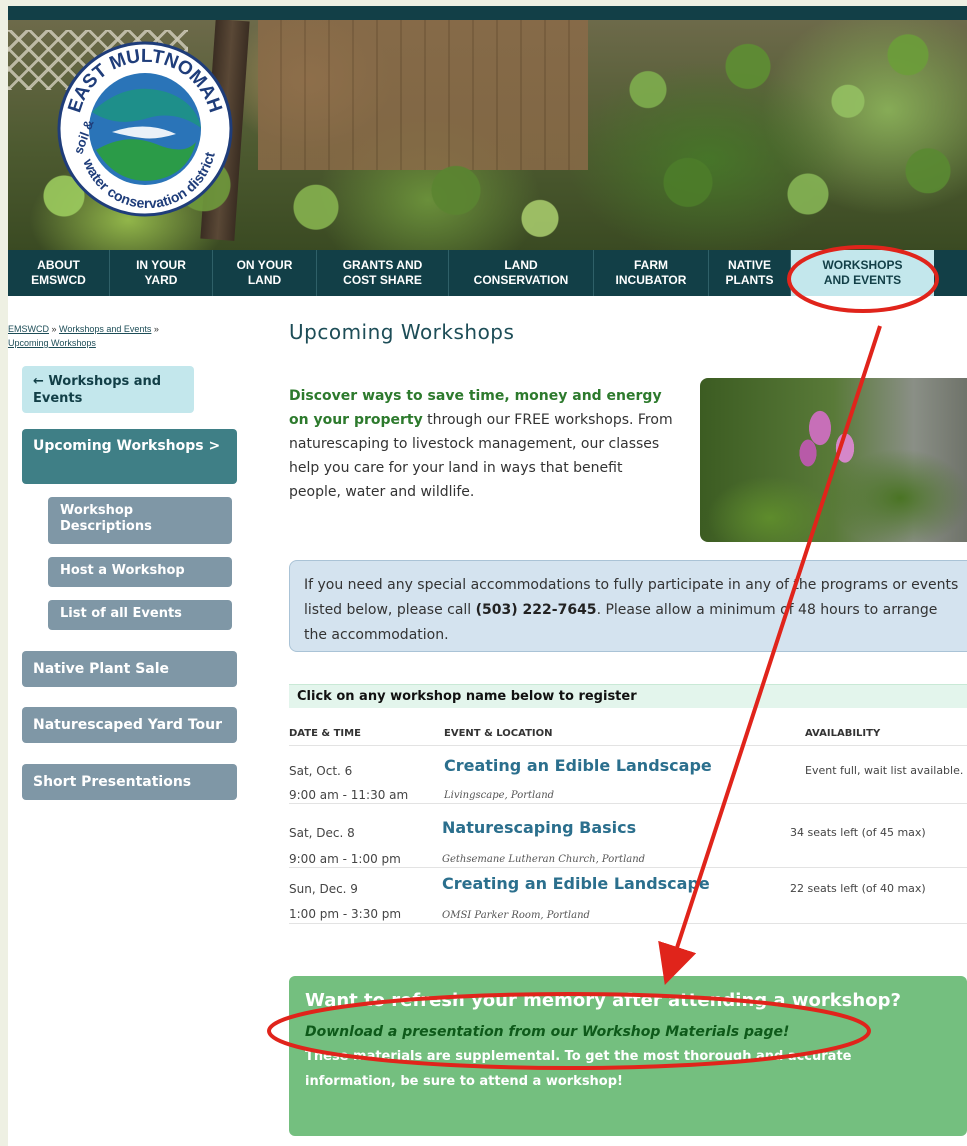  I want to click on row-location: Gethsemane Lutheran Church, Portland, so click(544, 859).